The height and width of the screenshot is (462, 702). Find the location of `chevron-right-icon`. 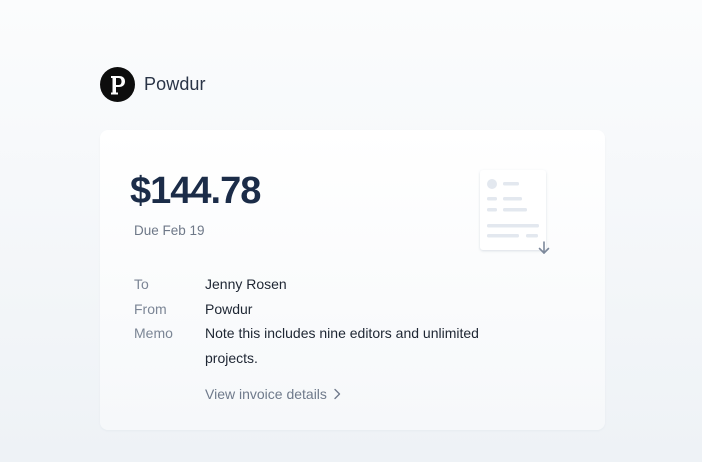

chevron-right-icon is located at coordinates (337, 394).